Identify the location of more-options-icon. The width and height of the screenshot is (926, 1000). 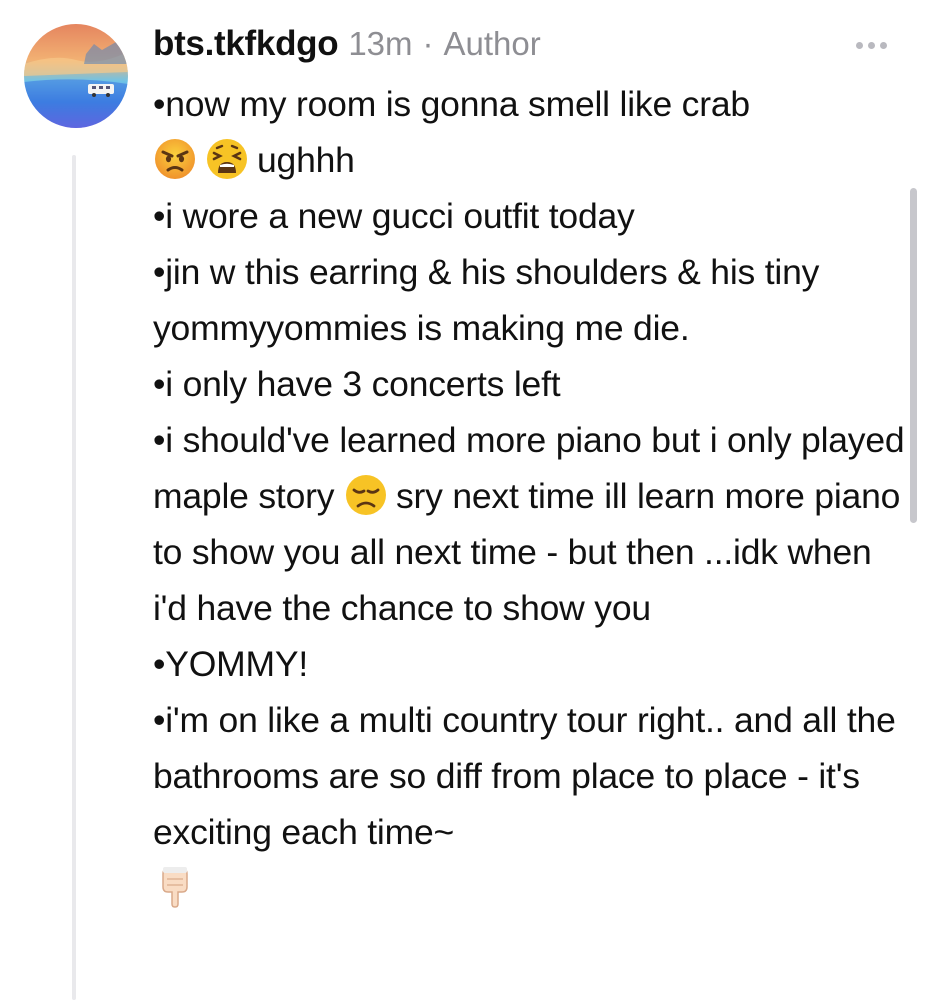
(871, 45).